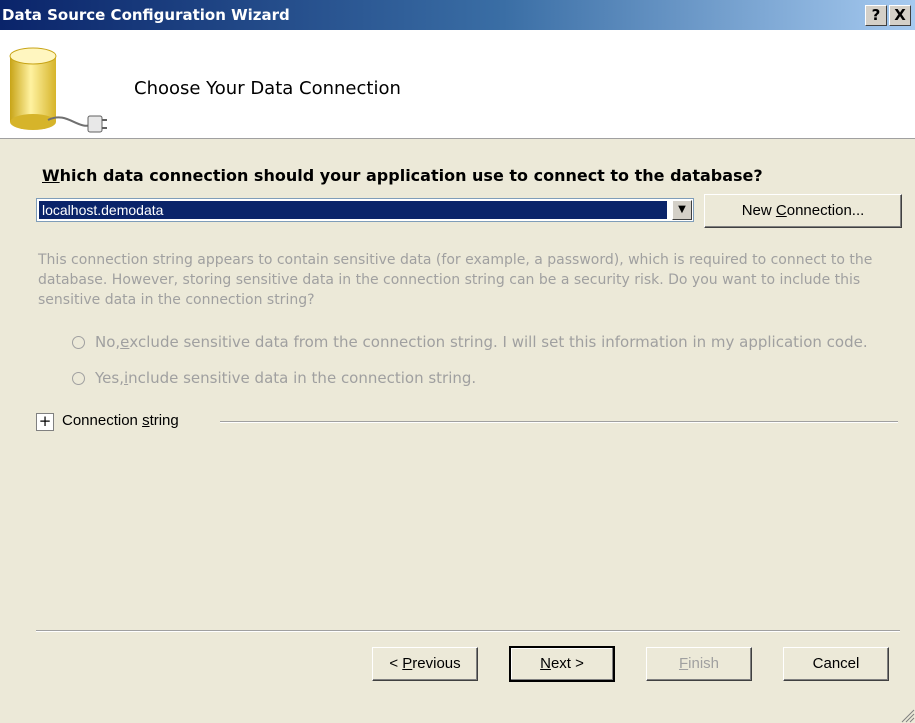 The image size is (915, 723). What do you see at coordinates (704, 663) in the screenshot?
I see `finish-label-post: inish` at bounding box center [704, 663].